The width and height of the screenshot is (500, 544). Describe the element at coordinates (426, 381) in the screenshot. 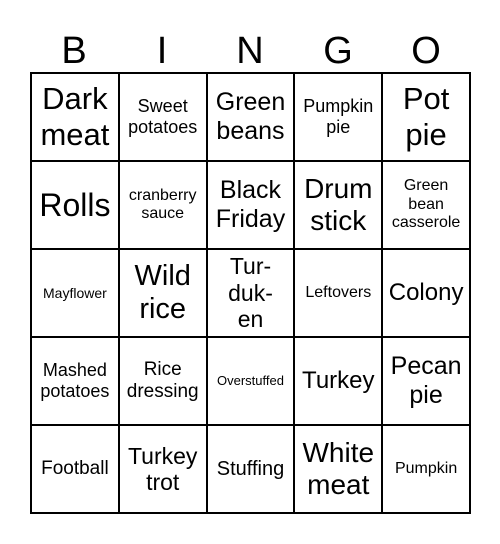

I see `bingo-cell: Pecan pie` at that location.